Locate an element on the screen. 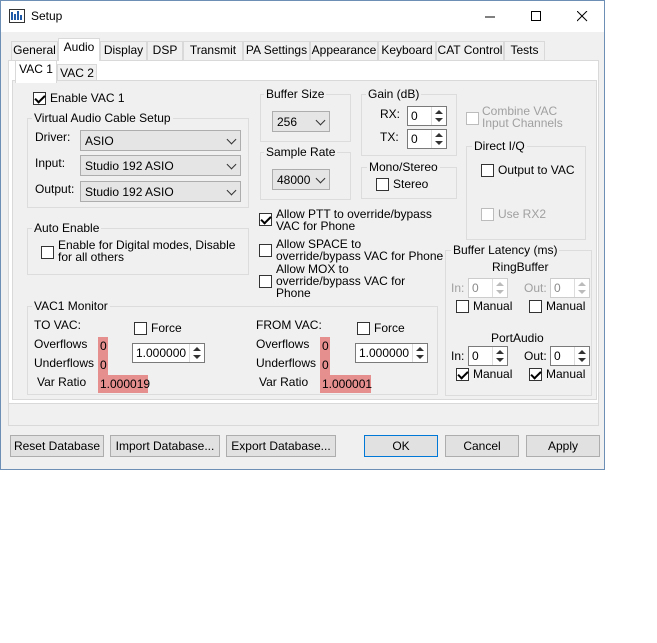 This screenshot has height=643, width=657. output-to-vac-label: Output to VAC is located at coordinates (536, 170).